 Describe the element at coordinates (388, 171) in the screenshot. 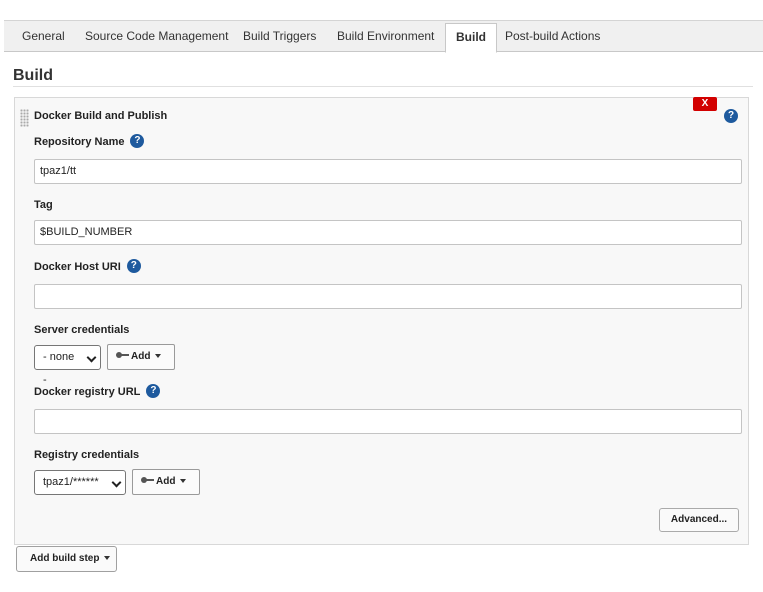

I see `repository-name-input: tpaz1/tt` at that location.